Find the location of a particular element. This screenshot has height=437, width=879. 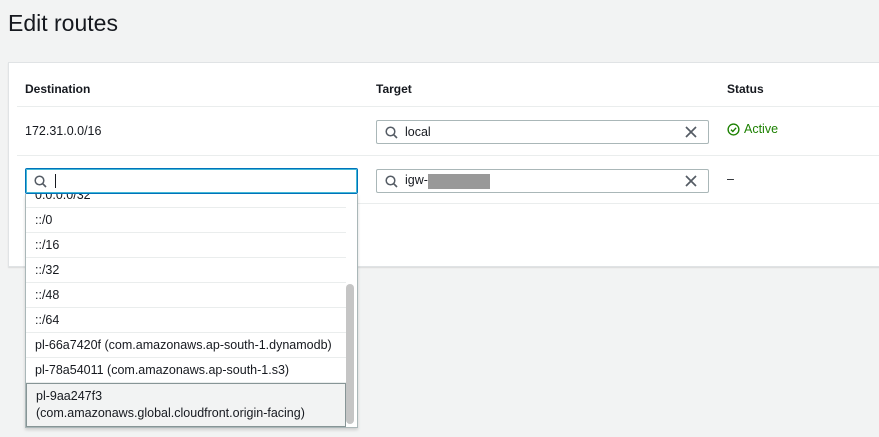

status-text: Active is located at coordinates (761, 129).